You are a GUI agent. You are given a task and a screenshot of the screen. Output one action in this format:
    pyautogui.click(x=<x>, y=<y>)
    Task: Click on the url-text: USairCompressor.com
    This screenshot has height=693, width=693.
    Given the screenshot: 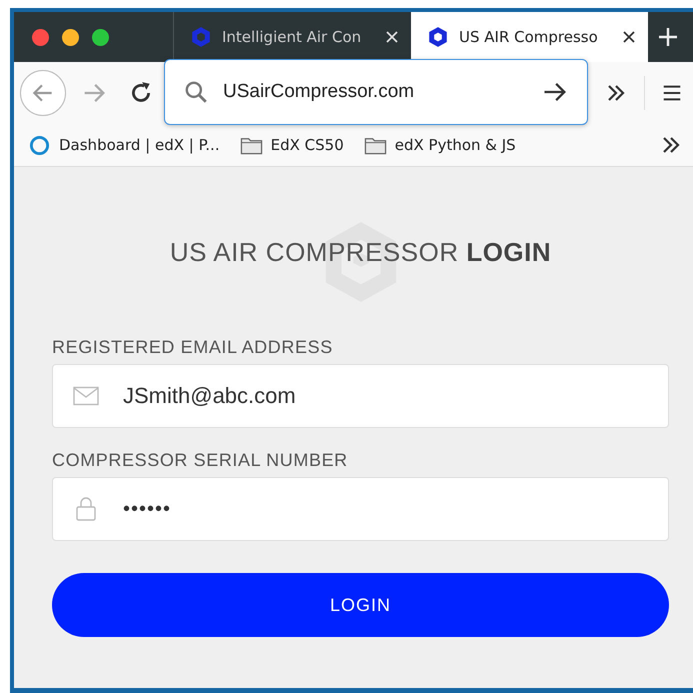 What is the action you would take?
    pyautogui.click(x=319, y=92)
    